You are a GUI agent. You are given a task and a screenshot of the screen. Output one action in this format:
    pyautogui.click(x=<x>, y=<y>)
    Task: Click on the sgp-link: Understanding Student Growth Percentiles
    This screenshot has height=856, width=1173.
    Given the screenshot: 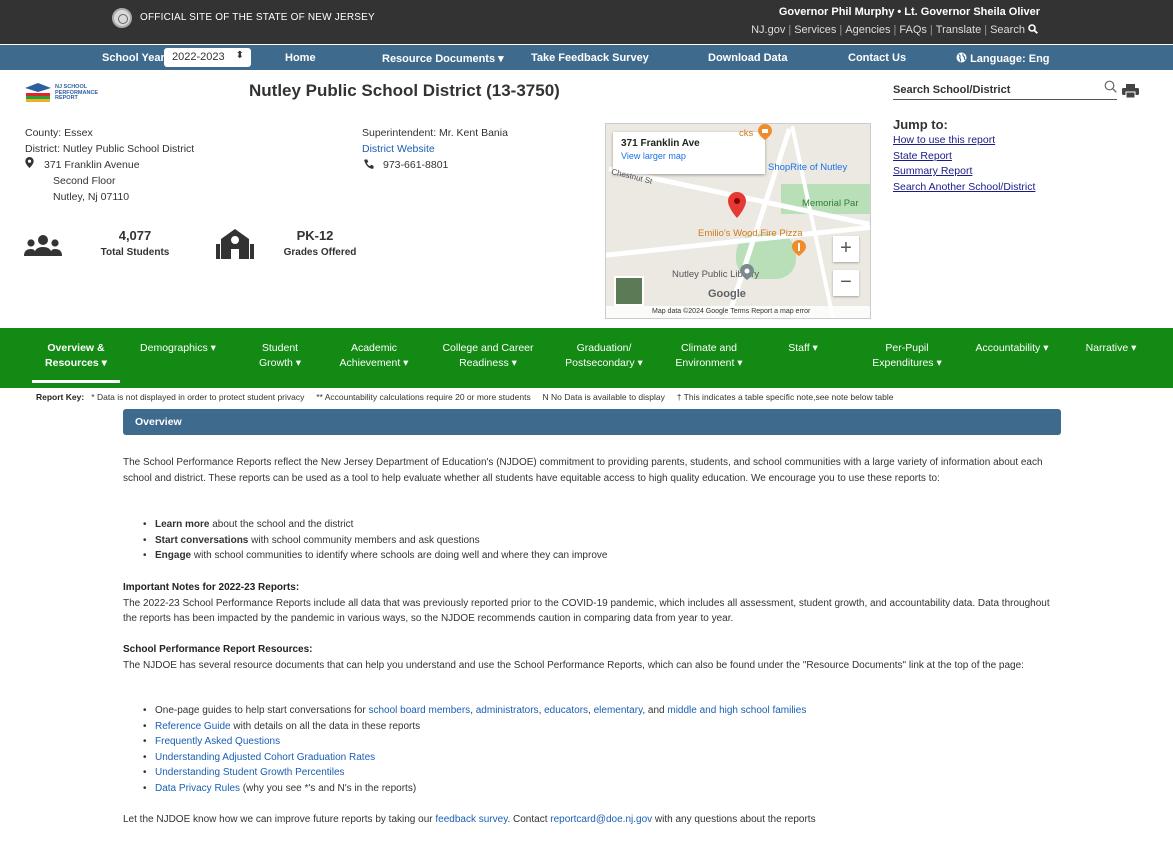 What is the action you would take?
    pyautogui.click(x=250, y=772)
    